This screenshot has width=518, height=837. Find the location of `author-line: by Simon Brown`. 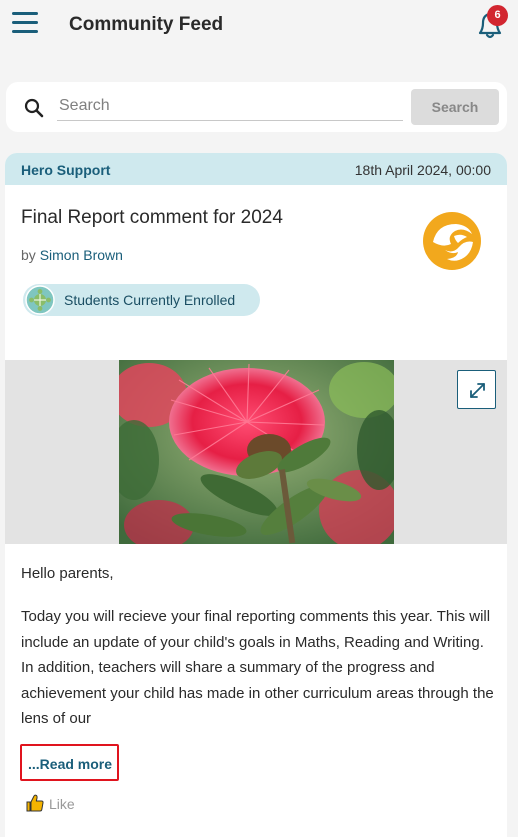

author-line: by Simon Brown is located at coordinates (72, 255).